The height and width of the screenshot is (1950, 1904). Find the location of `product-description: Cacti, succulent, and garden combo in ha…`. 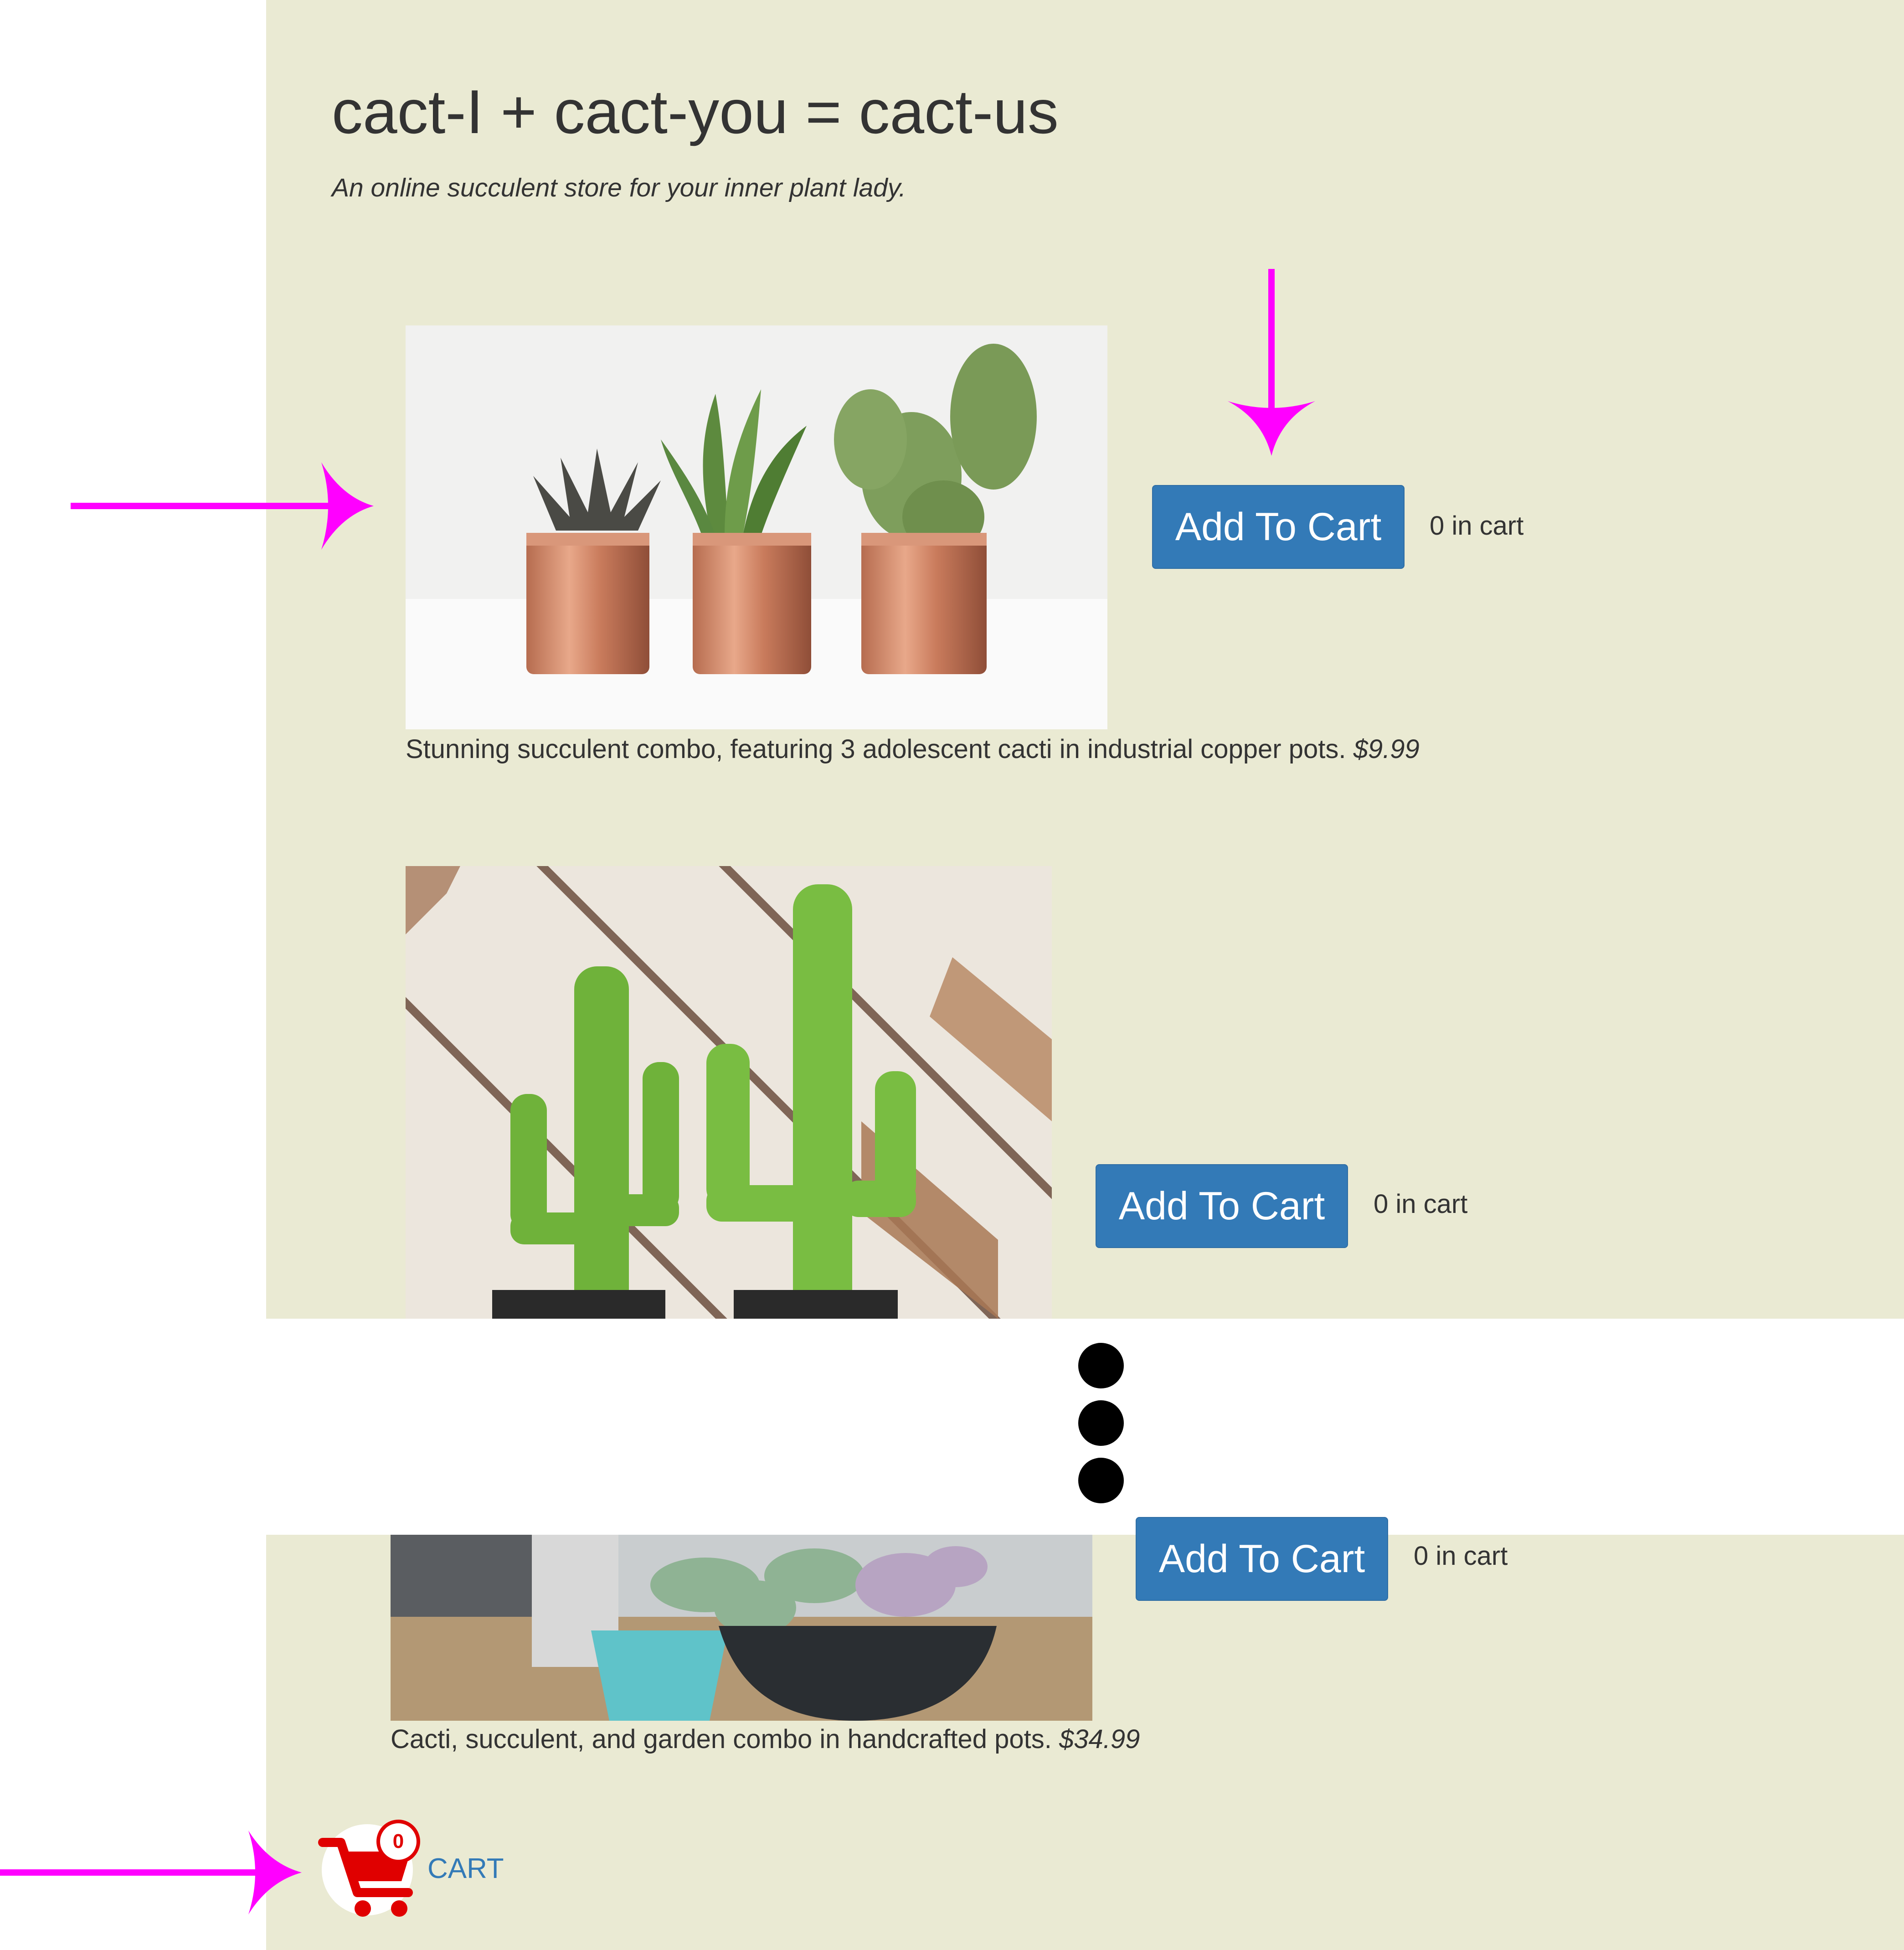

product-description: Cacti, succulent, and garden combo in ha… is located at coordinates (721, 1739).